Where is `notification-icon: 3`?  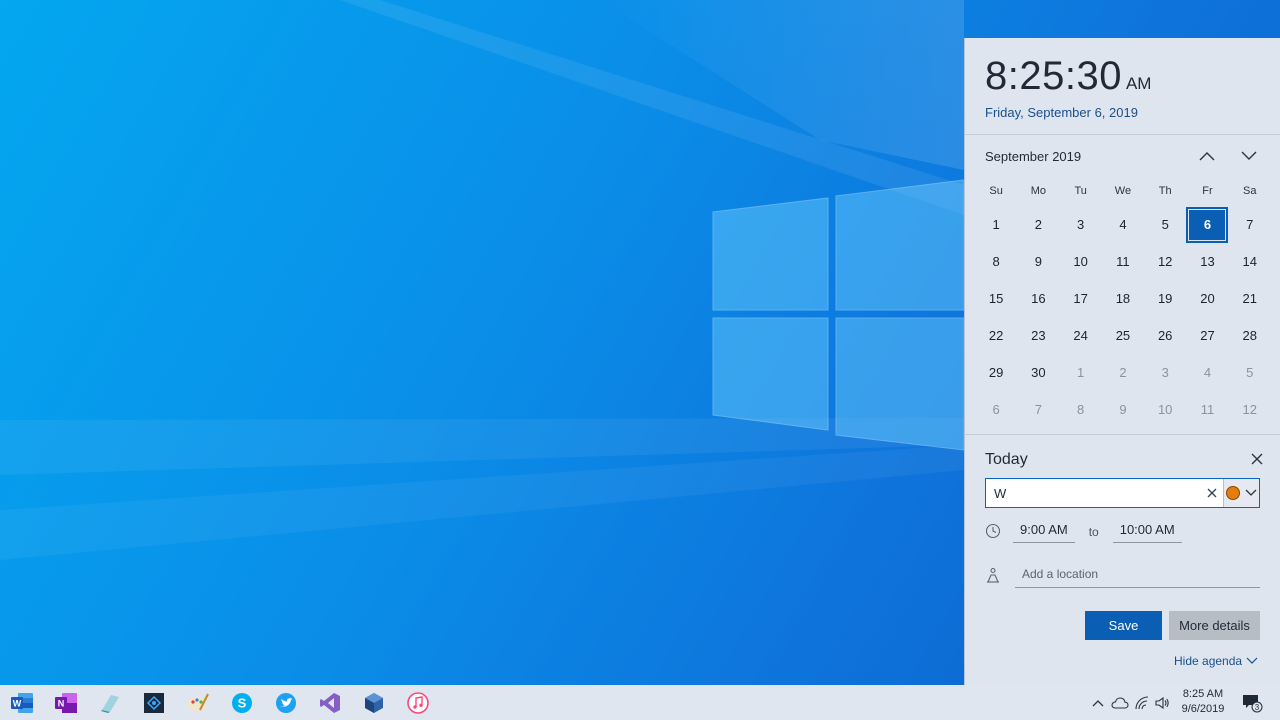
notification-icon: 3 is located at coordinates (1253, 703).